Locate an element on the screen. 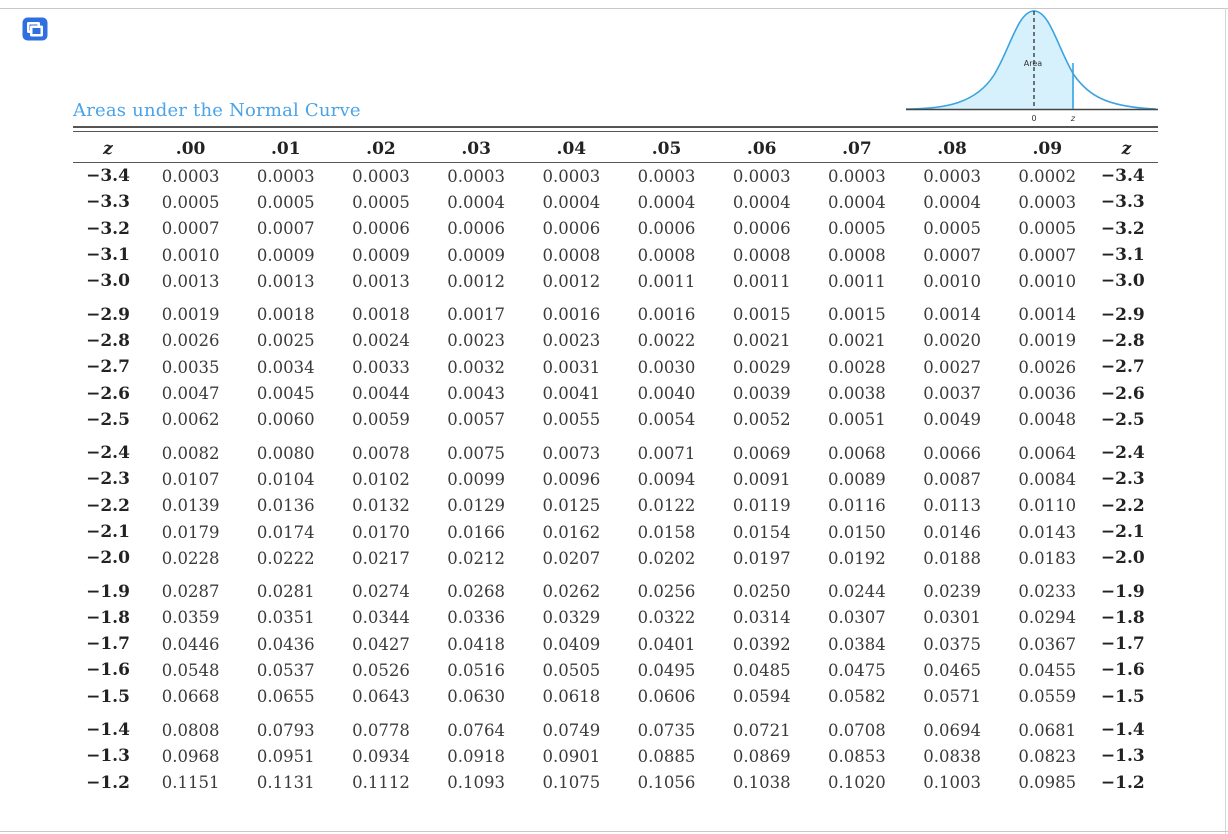 Image resolution: width=1228 pixels, height=834 pixels. table-cell: 0.0002 is located at coordinates (1047, 176).